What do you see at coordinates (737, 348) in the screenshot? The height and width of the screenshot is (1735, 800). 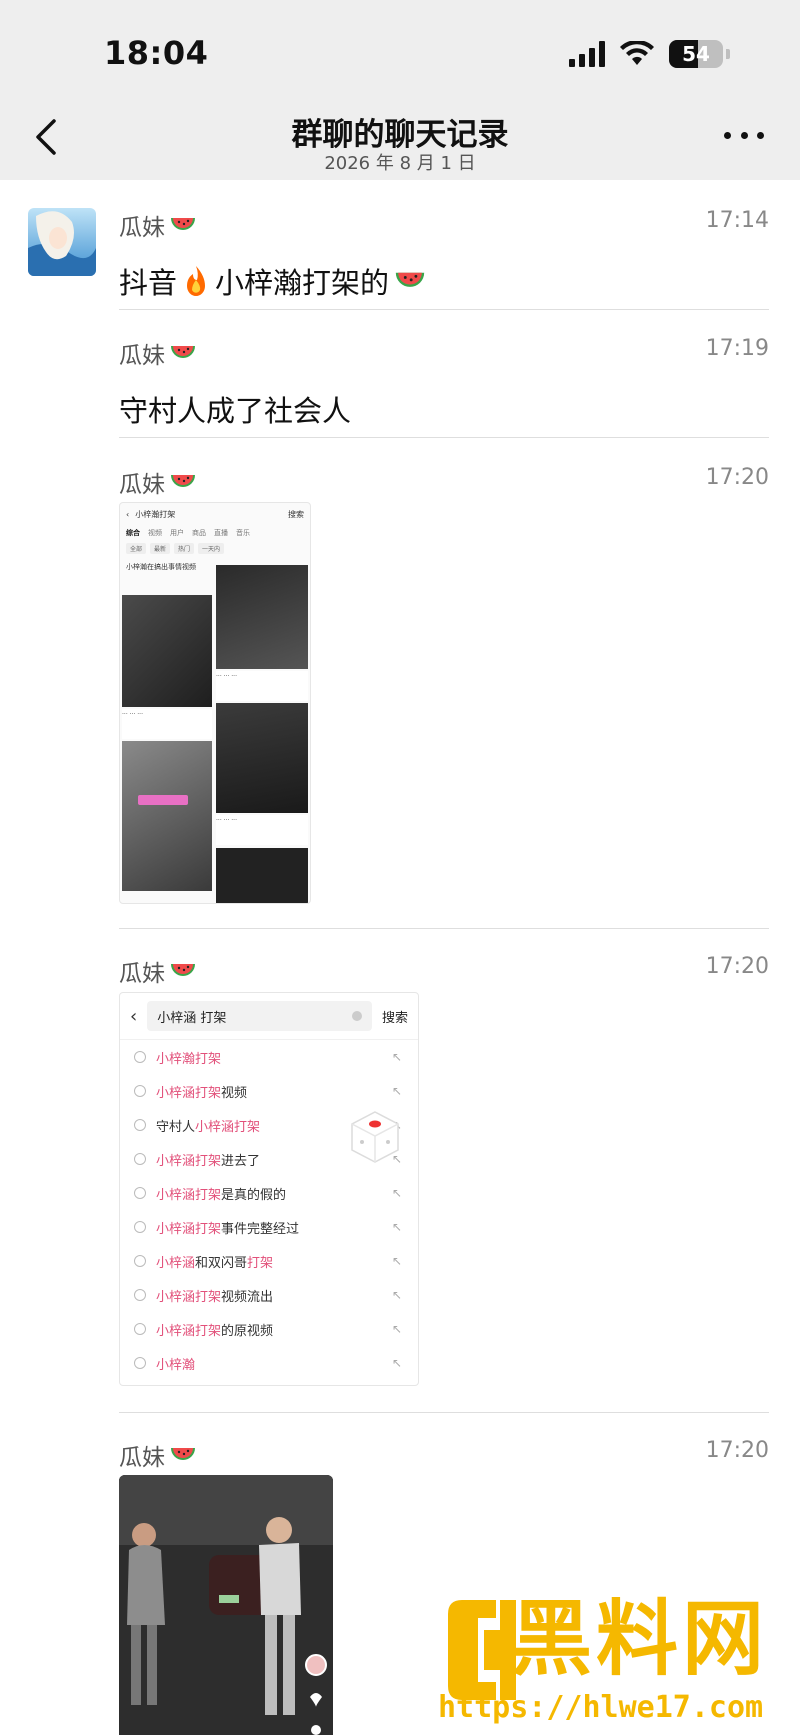 I see `message-time: 17:19` at bounding box center [737, 348].